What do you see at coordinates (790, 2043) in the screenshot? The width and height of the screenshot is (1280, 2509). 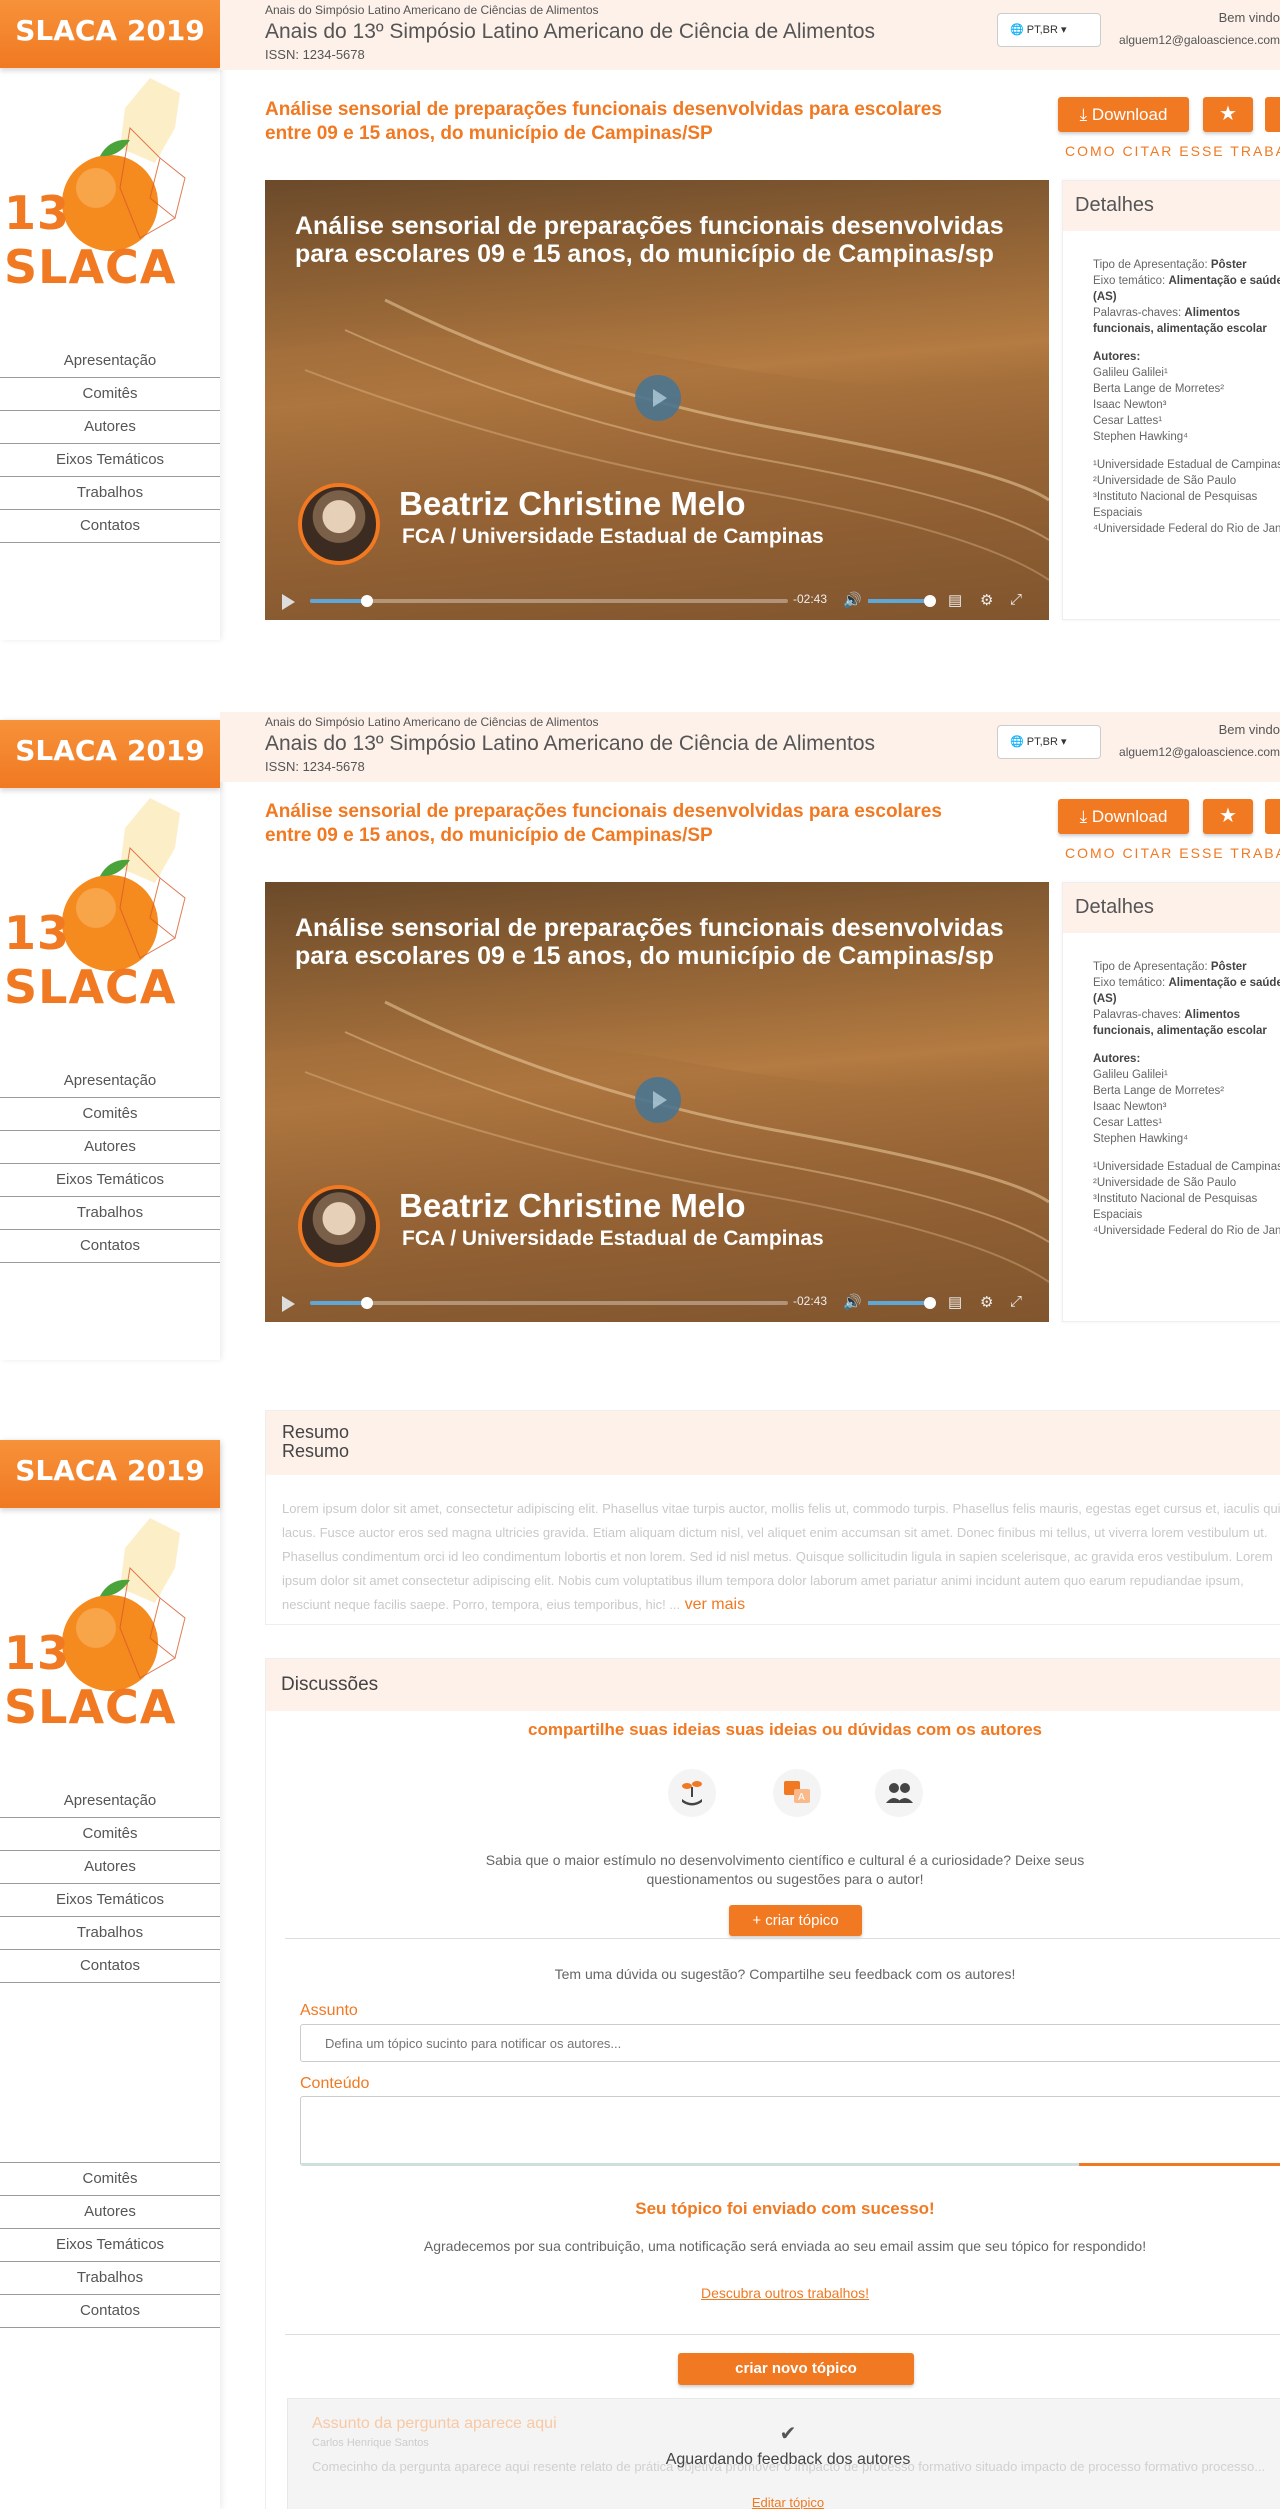 I see `assunto-input` at bounding box center [790, 2043].